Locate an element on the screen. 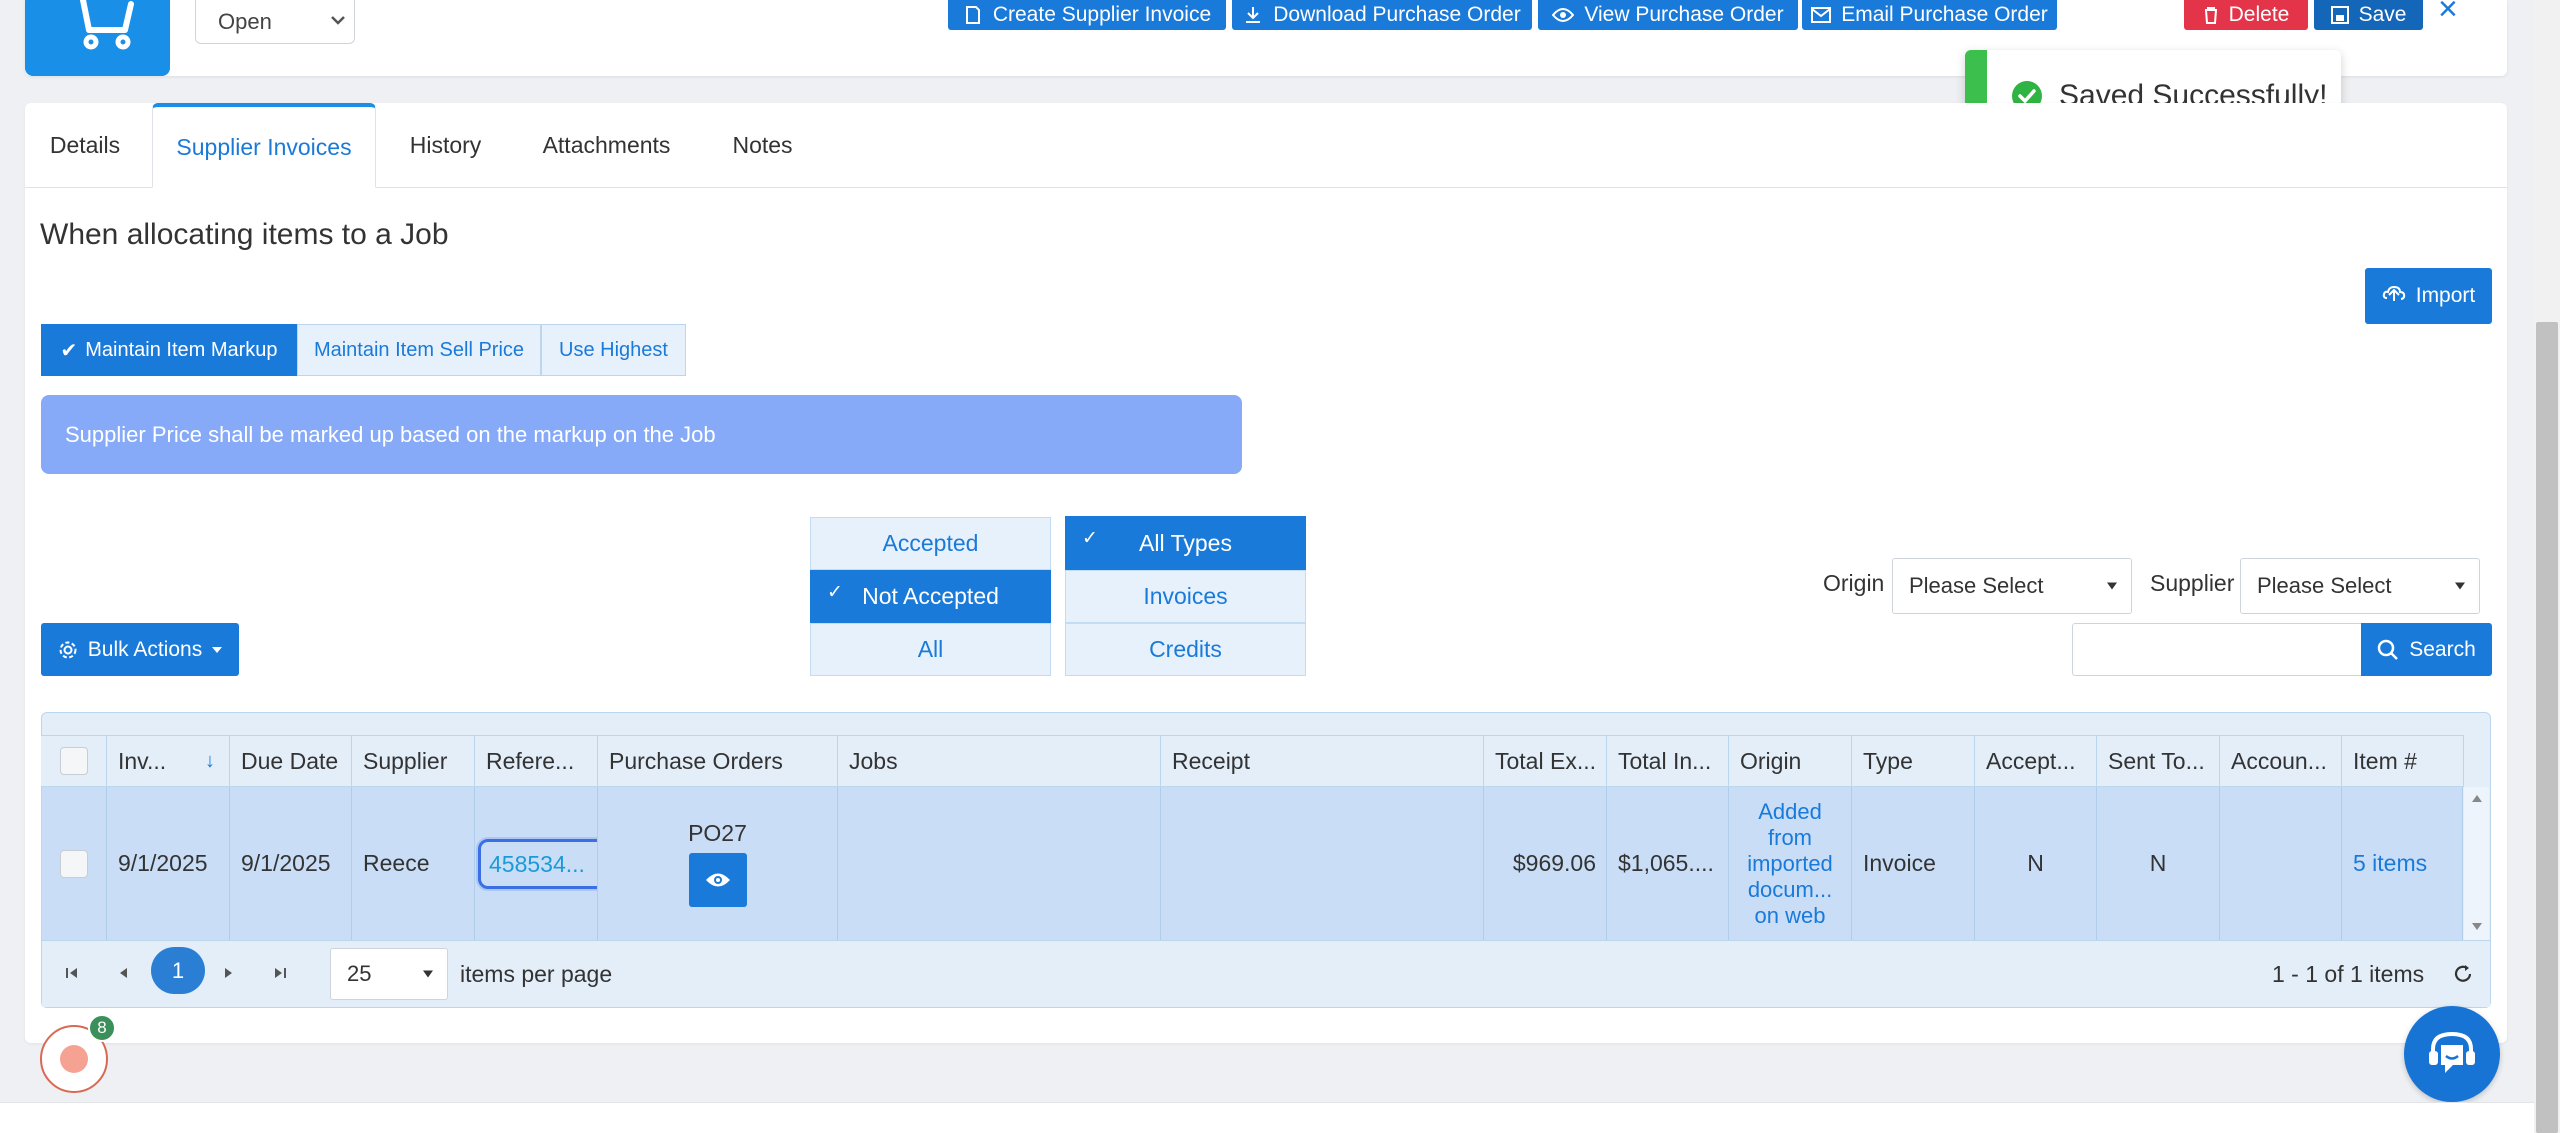  col-item-count: Item # is located at coordinates (2403, 761).